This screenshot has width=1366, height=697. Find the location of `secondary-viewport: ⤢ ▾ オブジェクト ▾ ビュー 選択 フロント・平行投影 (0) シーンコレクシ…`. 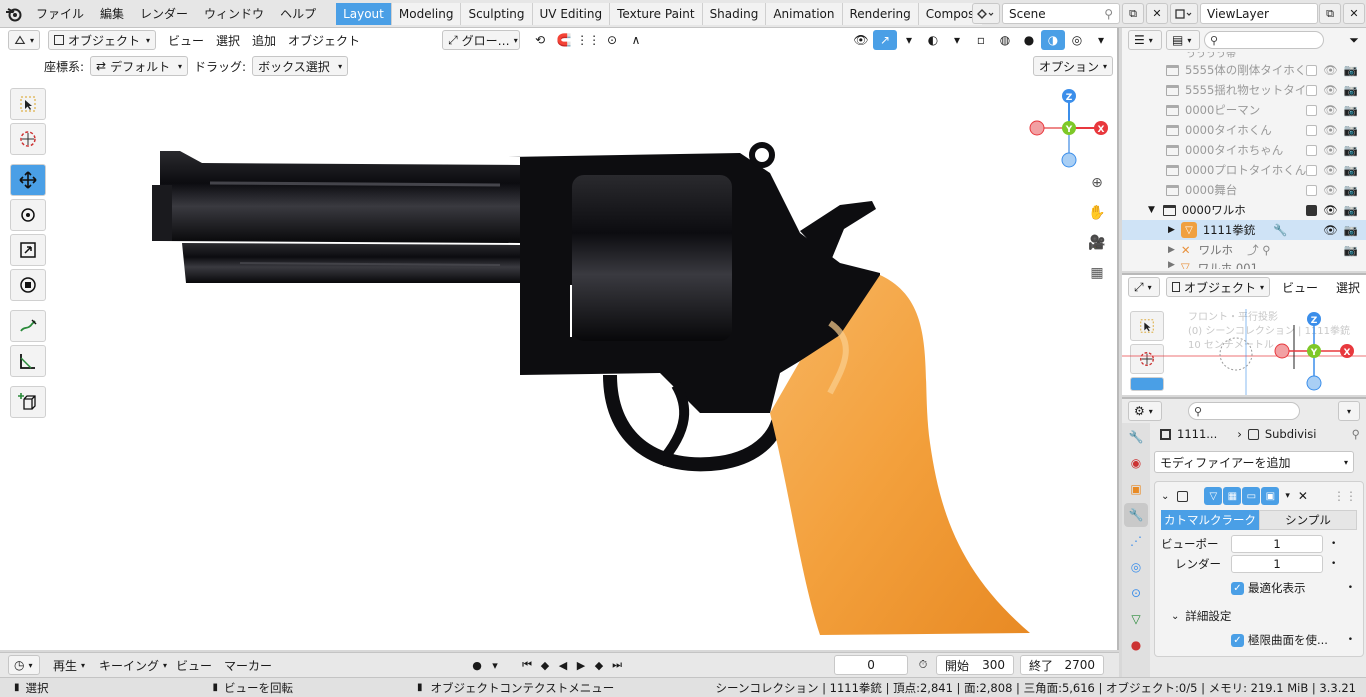

secondary-viewport: ⤢ ▾ オブジェクト ▾ ビュー 選択 フロント・平行投影 (0) シーンコレクシ… is located at coordinates (1244, 334).